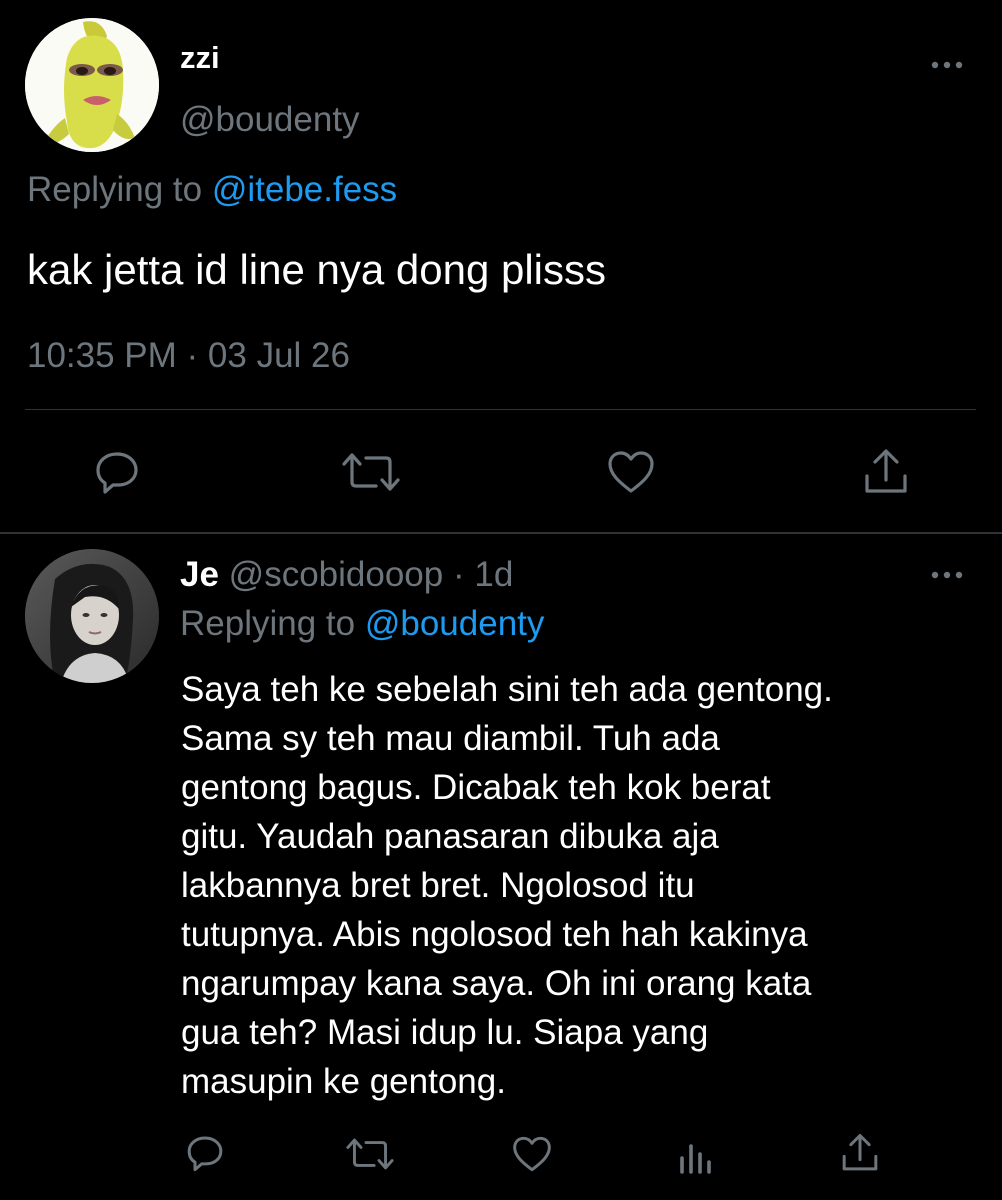 The width and height of the screenshot is (1002, 1200). I want to click on divider, so click(500, 409).